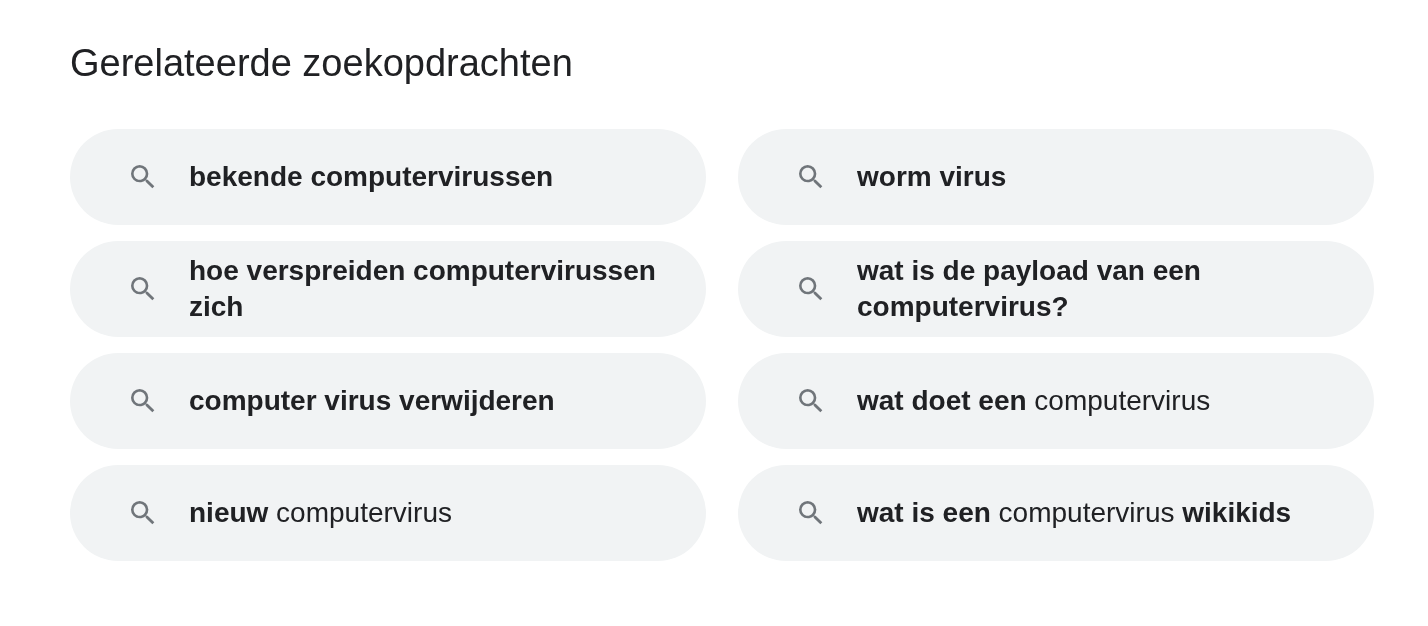  What do you see at coordinates (388, 513) in the screenshot?
I see `search-suggestion: nieuw computervirus` at bounding box center [388, 513].